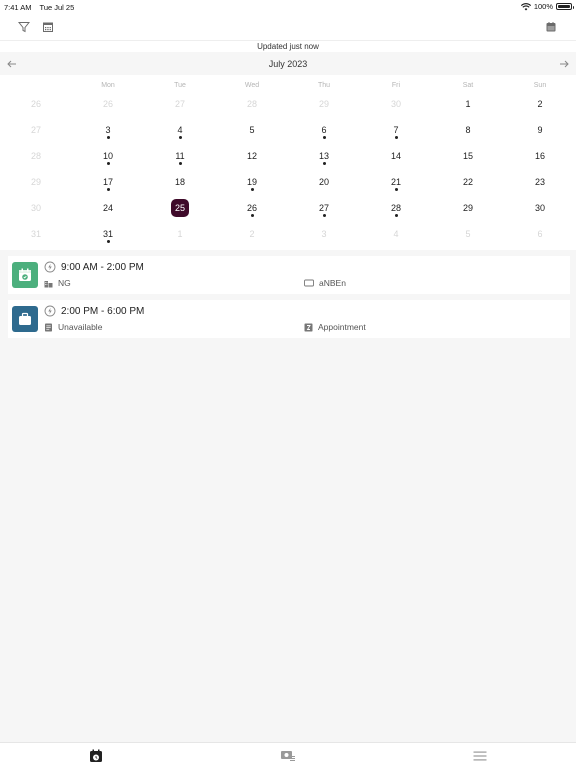 The height and width of the screenshot is (768, 576). I want to click on weekday-label: Tue, so click(180, 85).